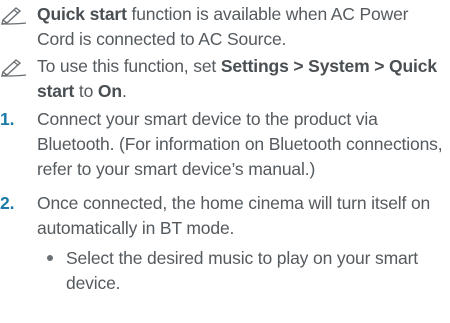 Image resolution: width=450 pixels, height=323 pixels. Describe the element at coordinates (109, 91) in the screenshot. I see `setting-value: On` at that location.